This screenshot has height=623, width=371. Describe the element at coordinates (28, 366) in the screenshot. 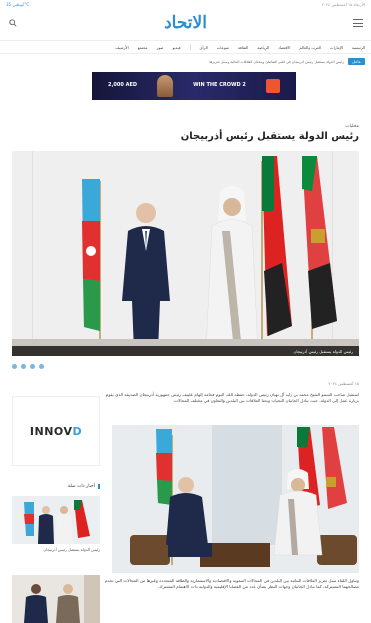

I see `share-buttons` at that location.